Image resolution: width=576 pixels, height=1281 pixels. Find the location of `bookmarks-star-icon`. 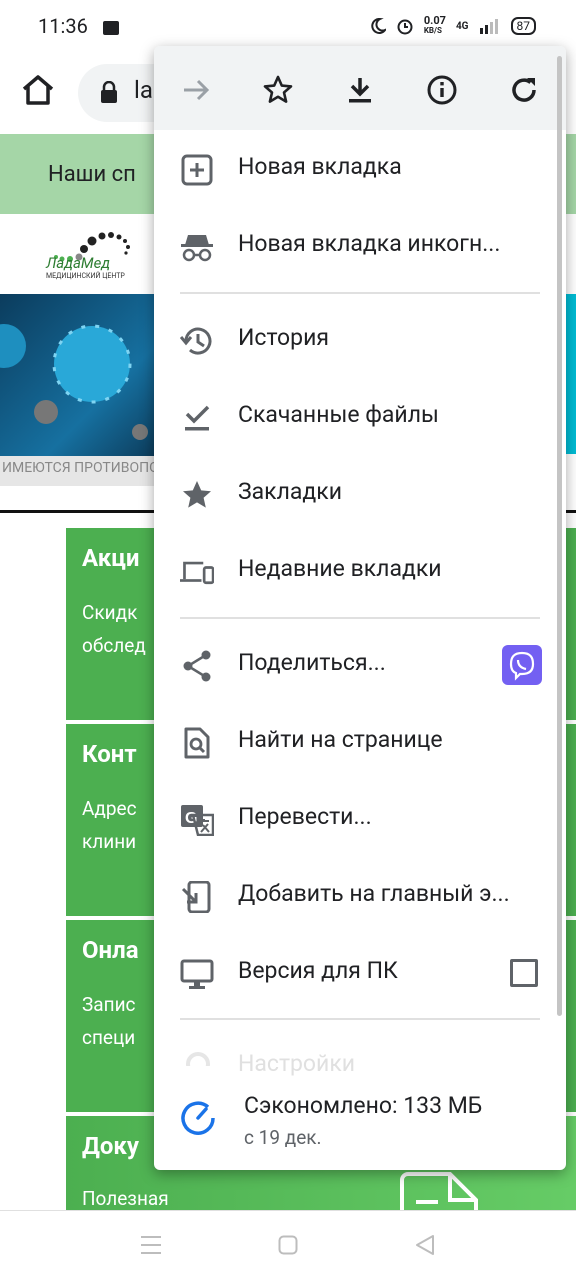

bookmarks-star-icon is located at coordinates (197, 494).